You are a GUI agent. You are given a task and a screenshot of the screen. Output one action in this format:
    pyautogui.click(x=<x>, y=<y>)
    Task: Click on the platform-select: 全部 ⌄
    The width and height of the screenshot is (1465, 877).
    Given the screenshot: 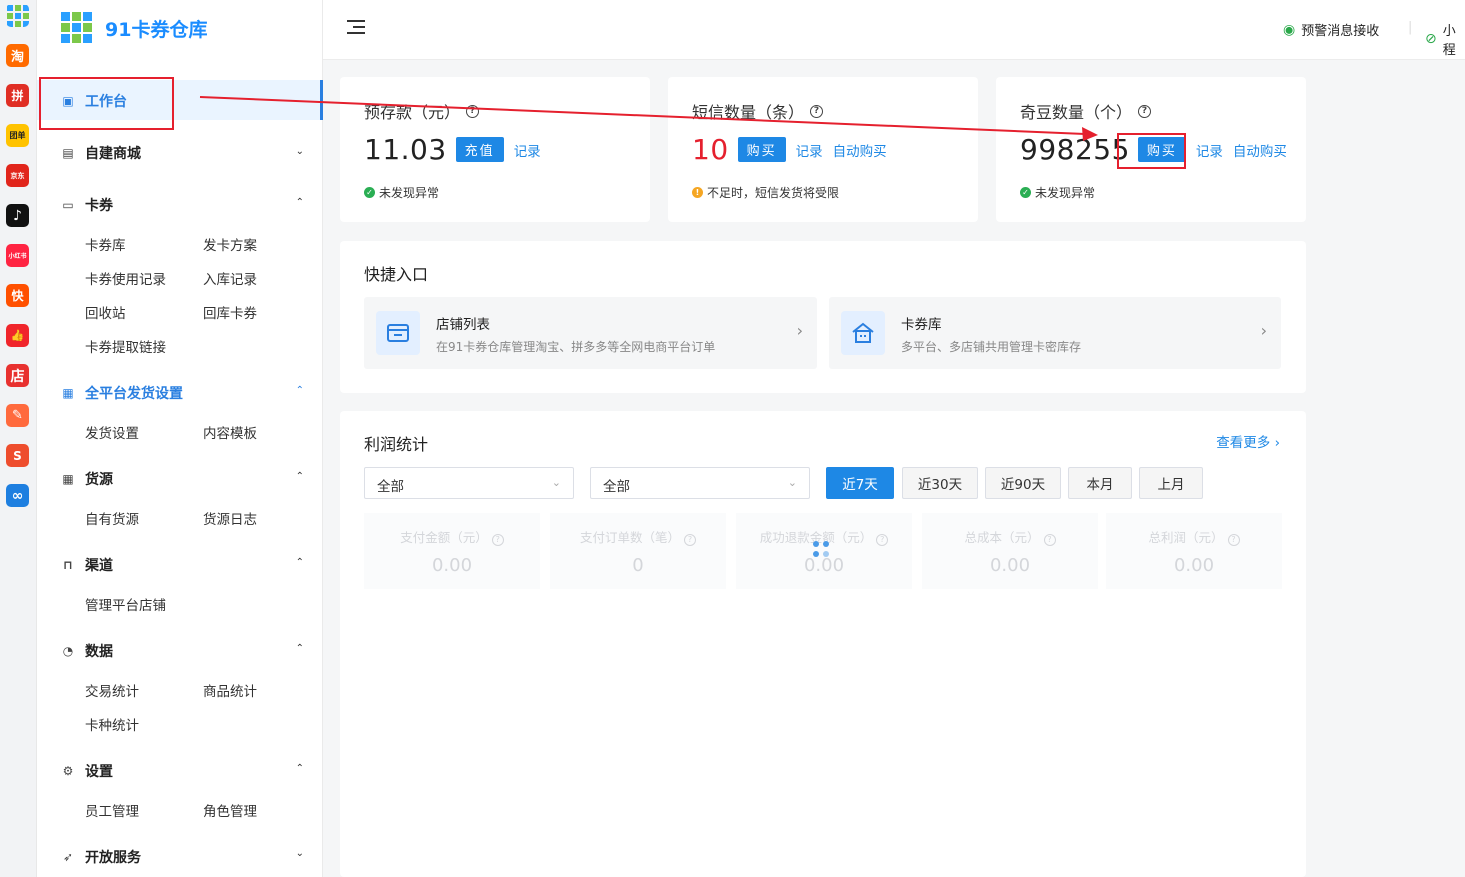 What is the action you would take?
    pyautogui.click(x=469, y=483)
    